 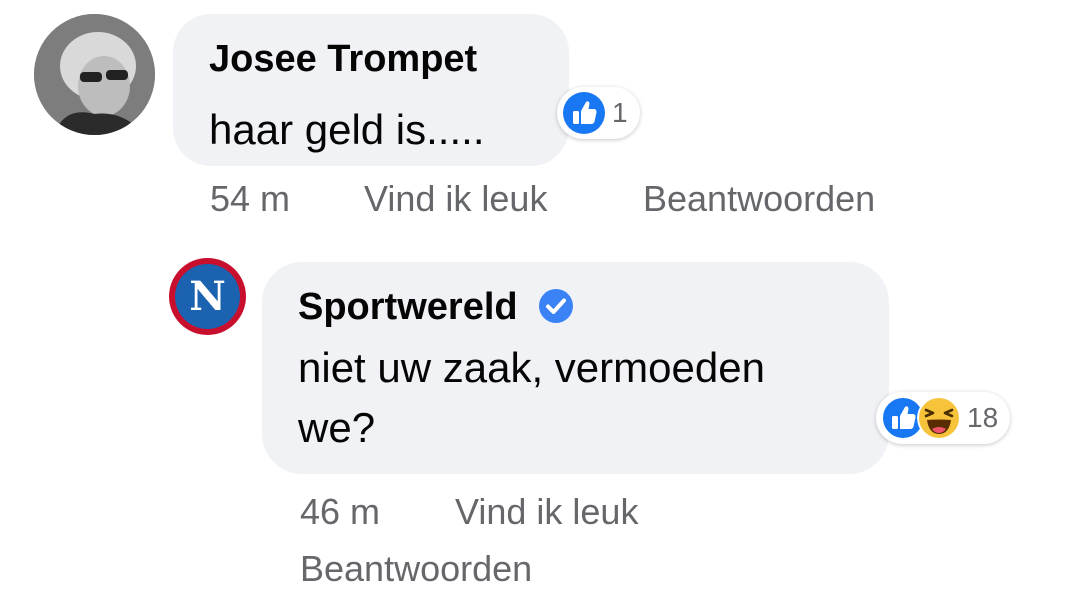 What do you see at coordinates (408, 307) in the screenshot?
I see `reply-author: Sportwereld` at bounding box center [408, 307].